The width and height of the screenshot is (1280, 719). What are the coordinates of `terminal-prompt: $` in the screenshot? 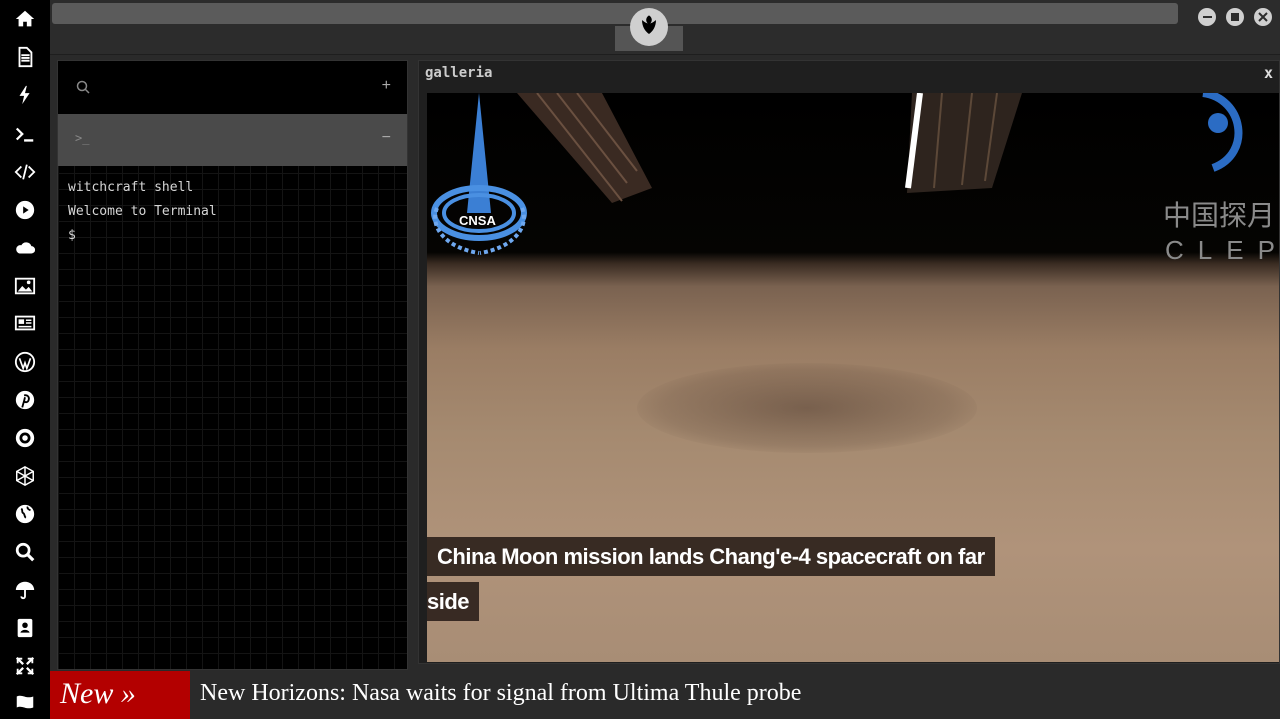 It's located at (72, 235).